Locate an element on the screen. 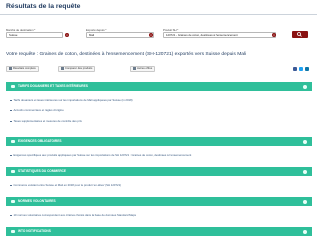 The height and width of the screenshot is (241, 320). other-requests-button: Autres offres is located at coordinates (143, 69).